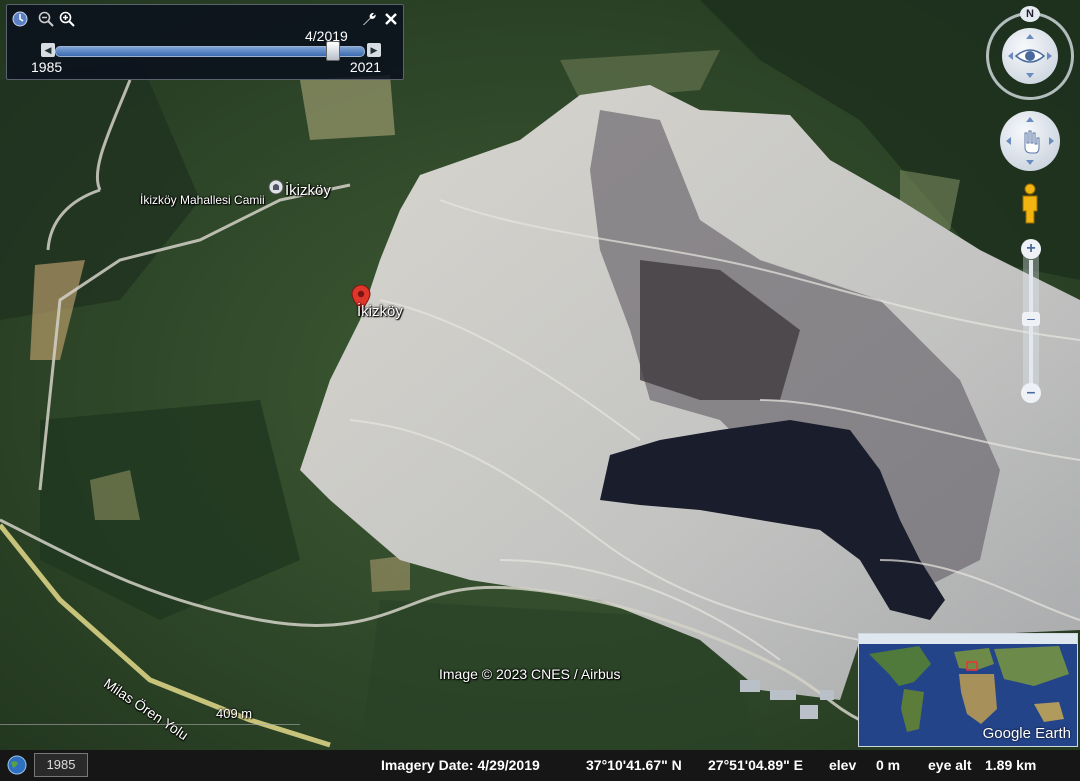  I want to click on zoom-in-icon, so click(67, 19).